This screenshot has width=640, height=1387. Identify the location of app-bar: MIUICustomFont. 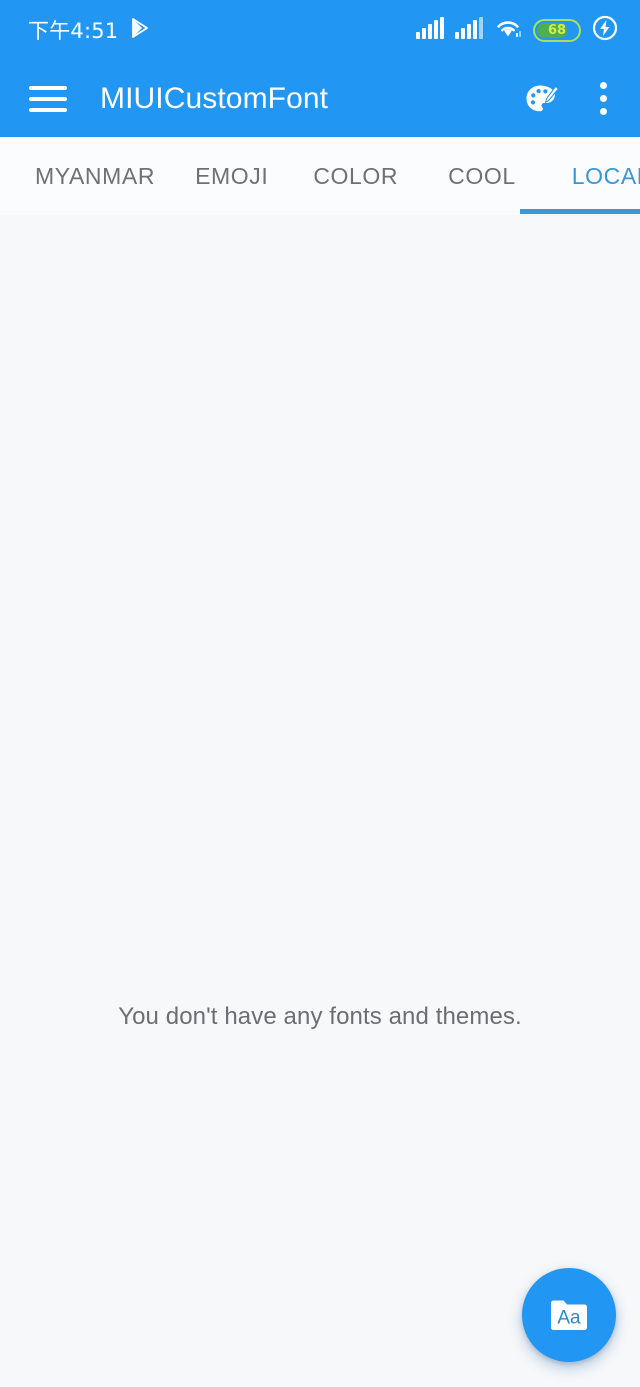
(320, 98).